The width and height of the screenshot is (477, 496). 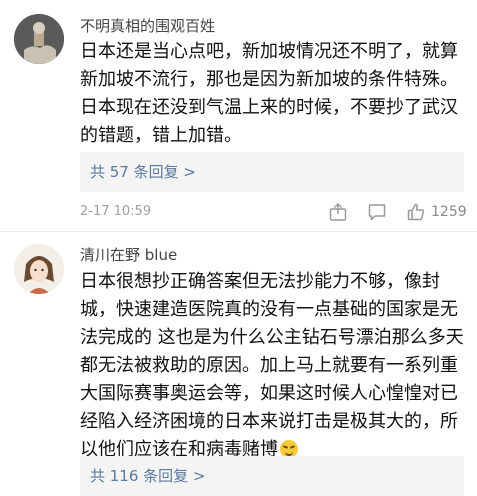 What do you see at coordinates (260, 281) in the screenshot?
I see `comment-line: 日本很想抄正确答案但无法抄能力不够，像封` at bounding box center [260, 281].